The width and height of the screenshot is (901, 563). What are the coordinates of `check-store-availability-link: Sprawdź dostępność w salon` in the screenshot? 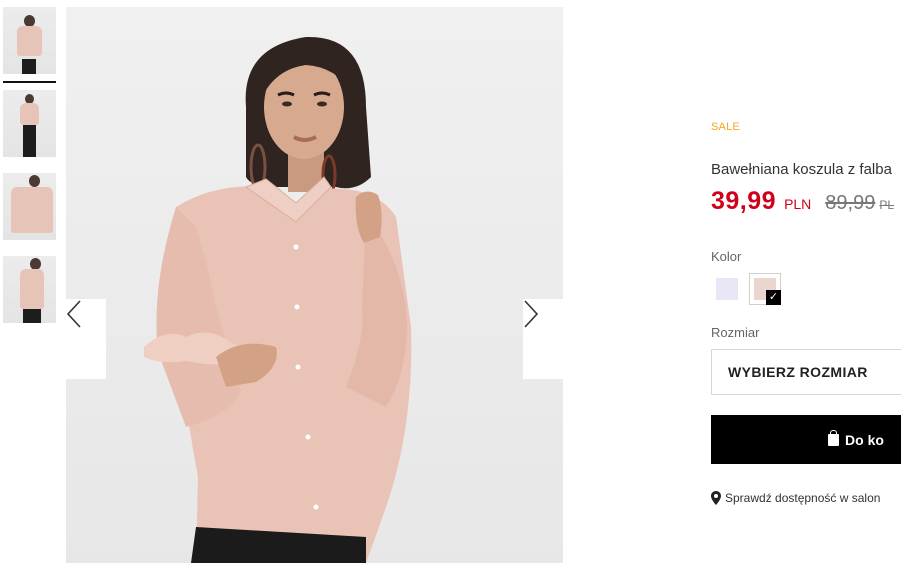 It's located at (795, 498).